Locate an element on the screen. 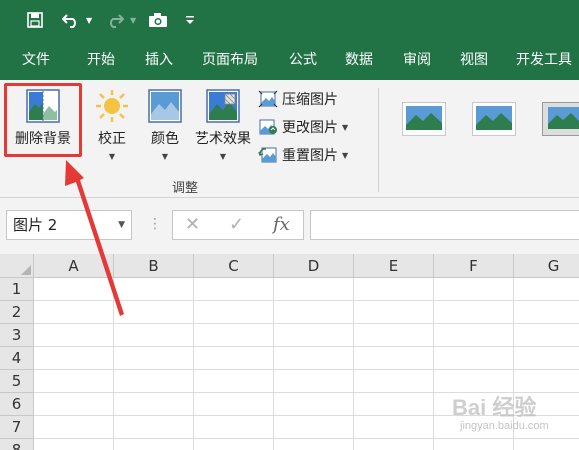 Image resolution: width=579 pixels, height=450 pixels. formula-actions: ✕ ✓ fx is located at coordinates (238, 225).